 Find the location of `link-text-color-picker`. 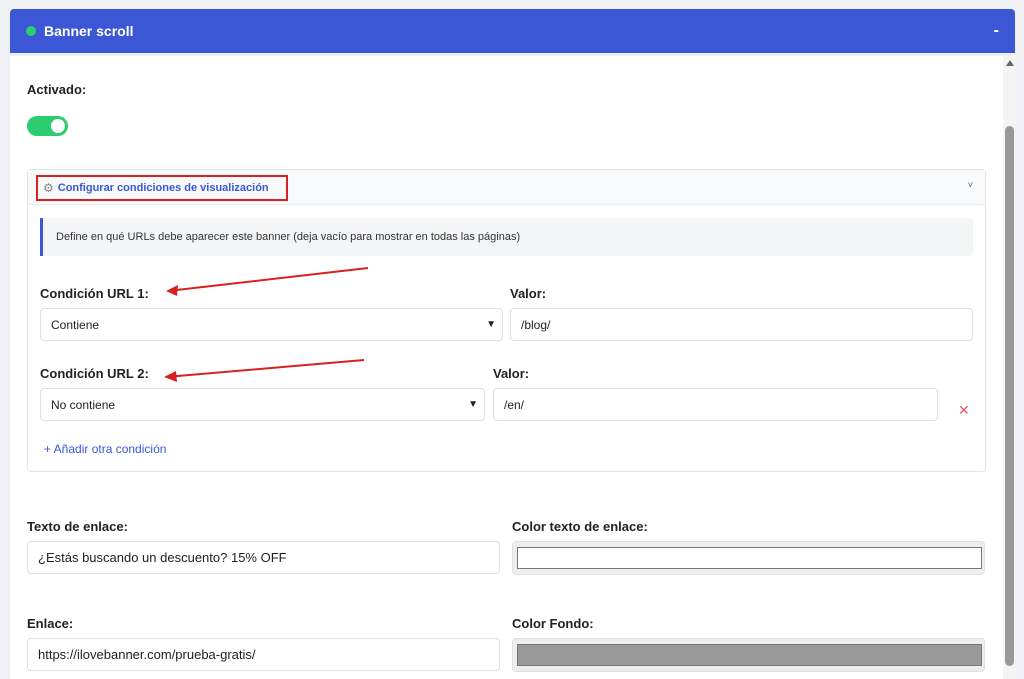

link-text-color-picker is located at coordinates (748, 558).